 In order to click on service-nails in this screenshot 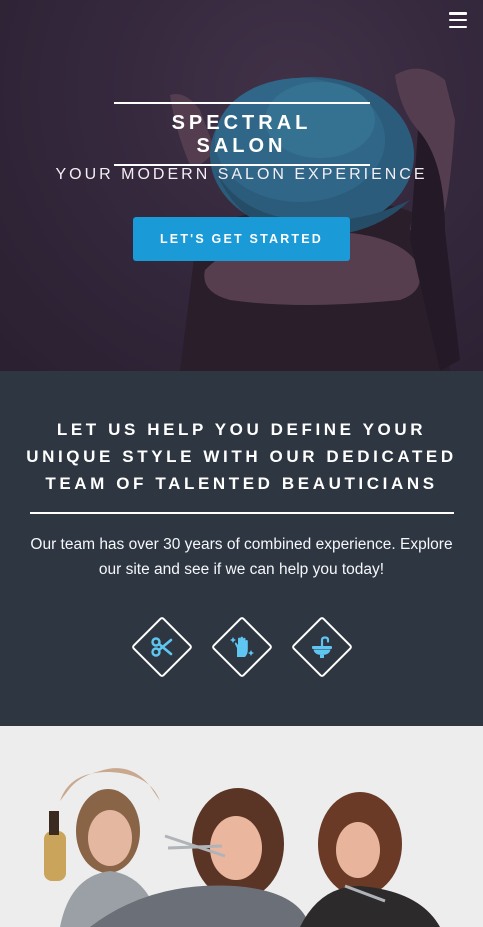, I will do `click(242, 647)`.